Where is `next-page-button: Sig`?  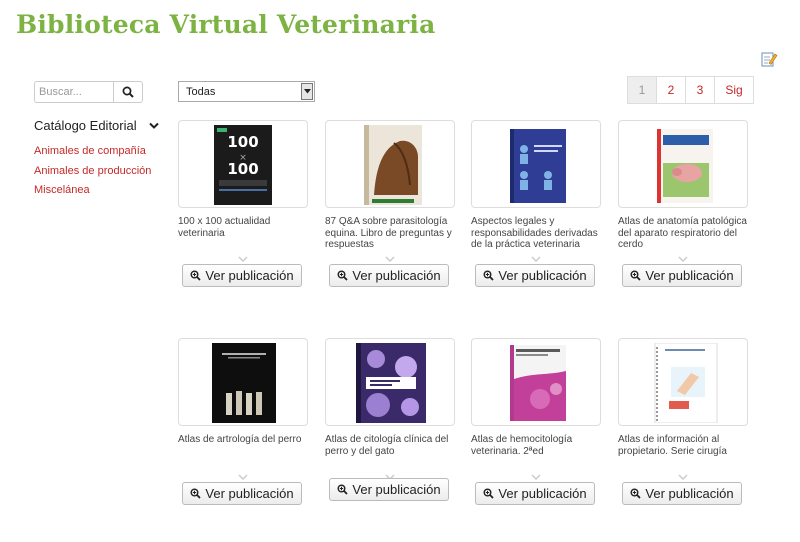 next-page-button: Sig is located at coordinates (734, 90).